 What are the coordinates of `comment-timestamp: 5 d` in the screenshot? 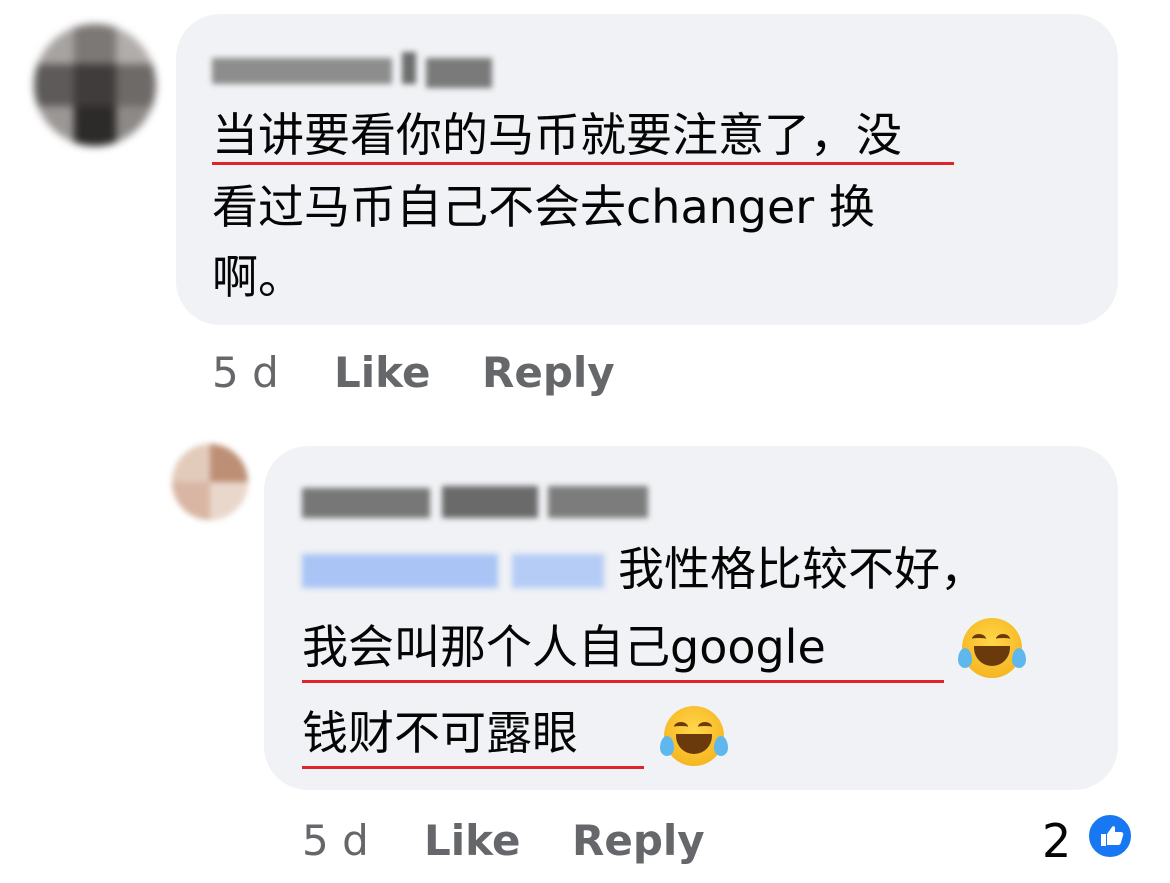 It's located at (245, 373).